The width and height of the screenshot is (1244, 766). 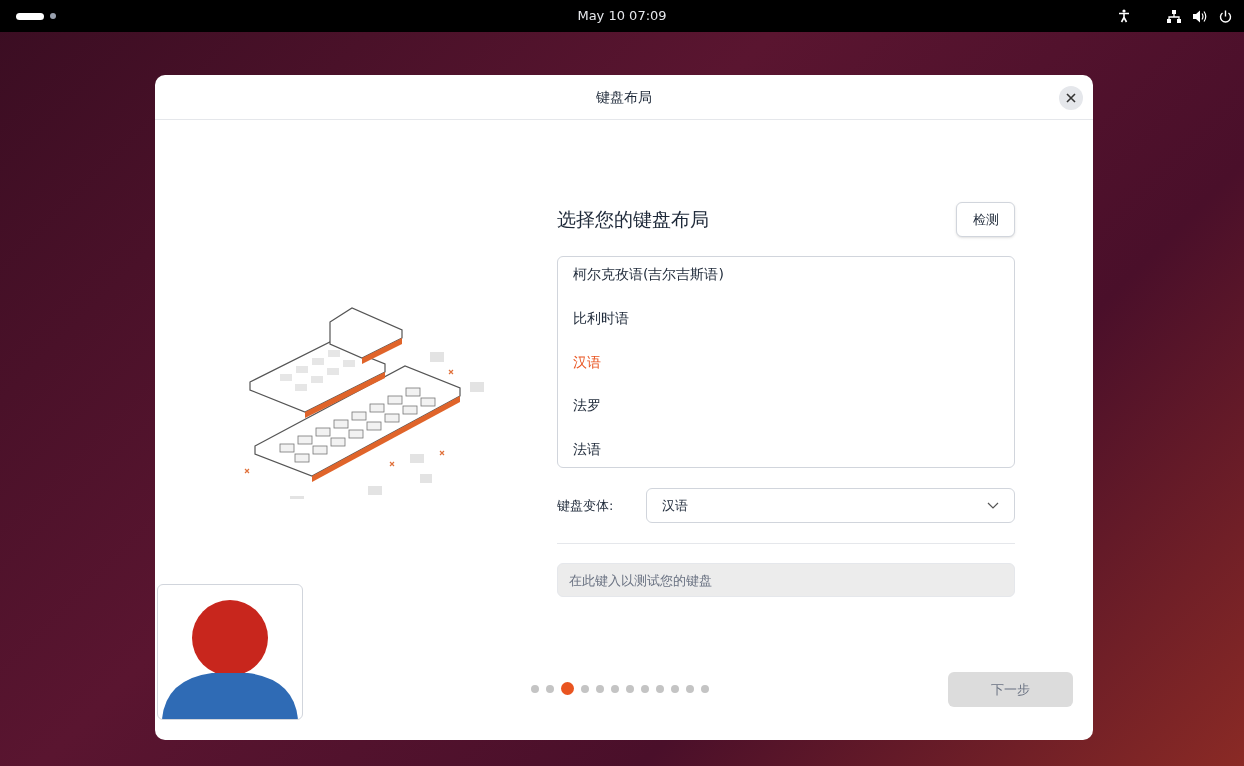 I want to click on layout-list-item: 法语, so click(x=786, y=449).